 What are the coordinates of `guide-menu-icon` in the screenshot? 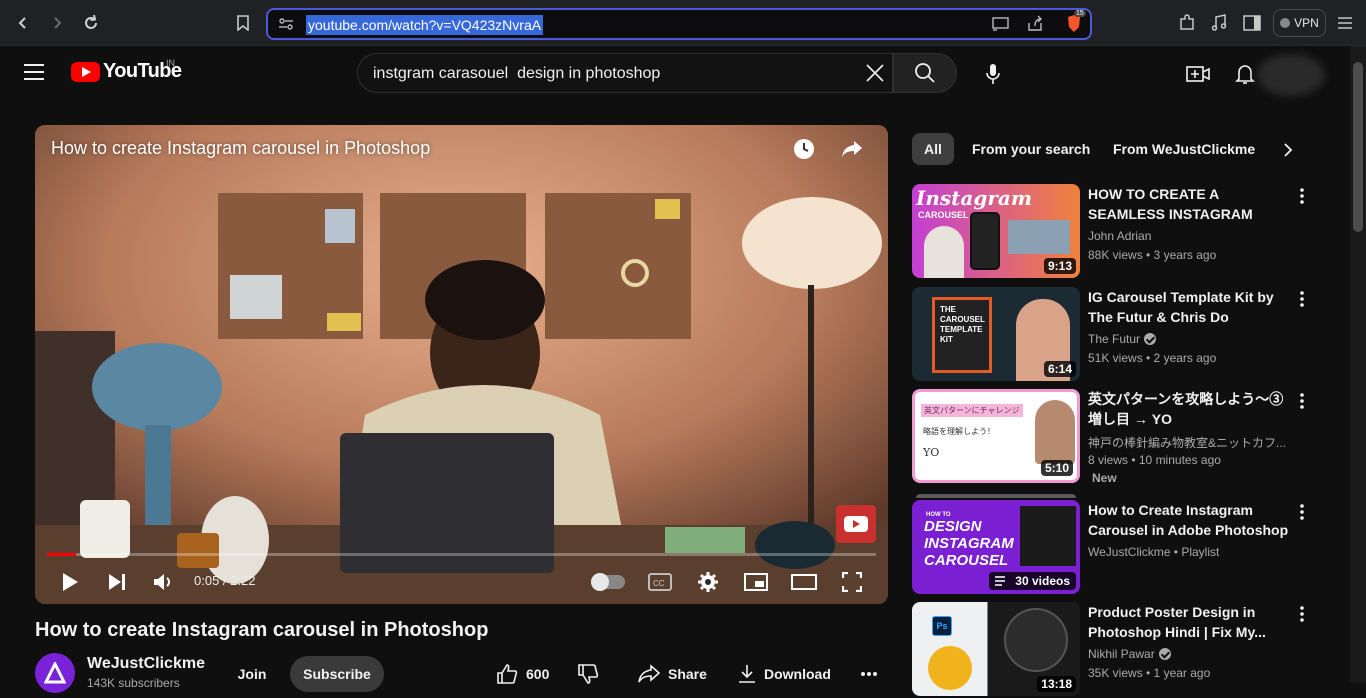 It's located at (35, 73).